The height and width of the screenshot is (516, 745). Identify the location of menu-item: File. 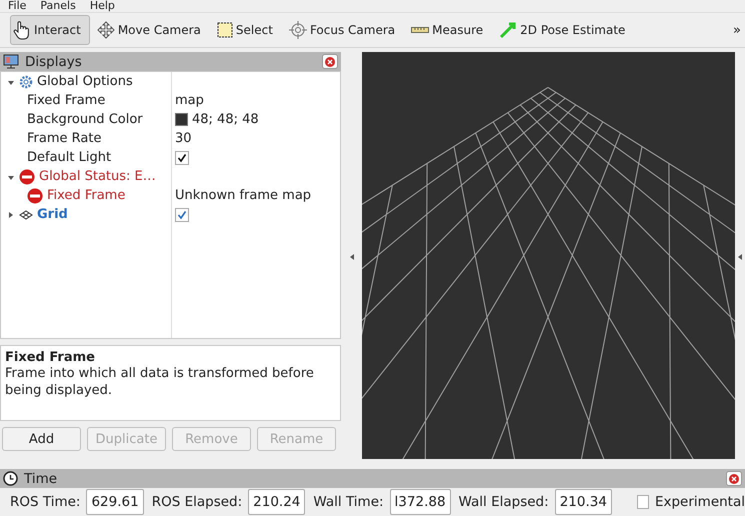
(17, 6).